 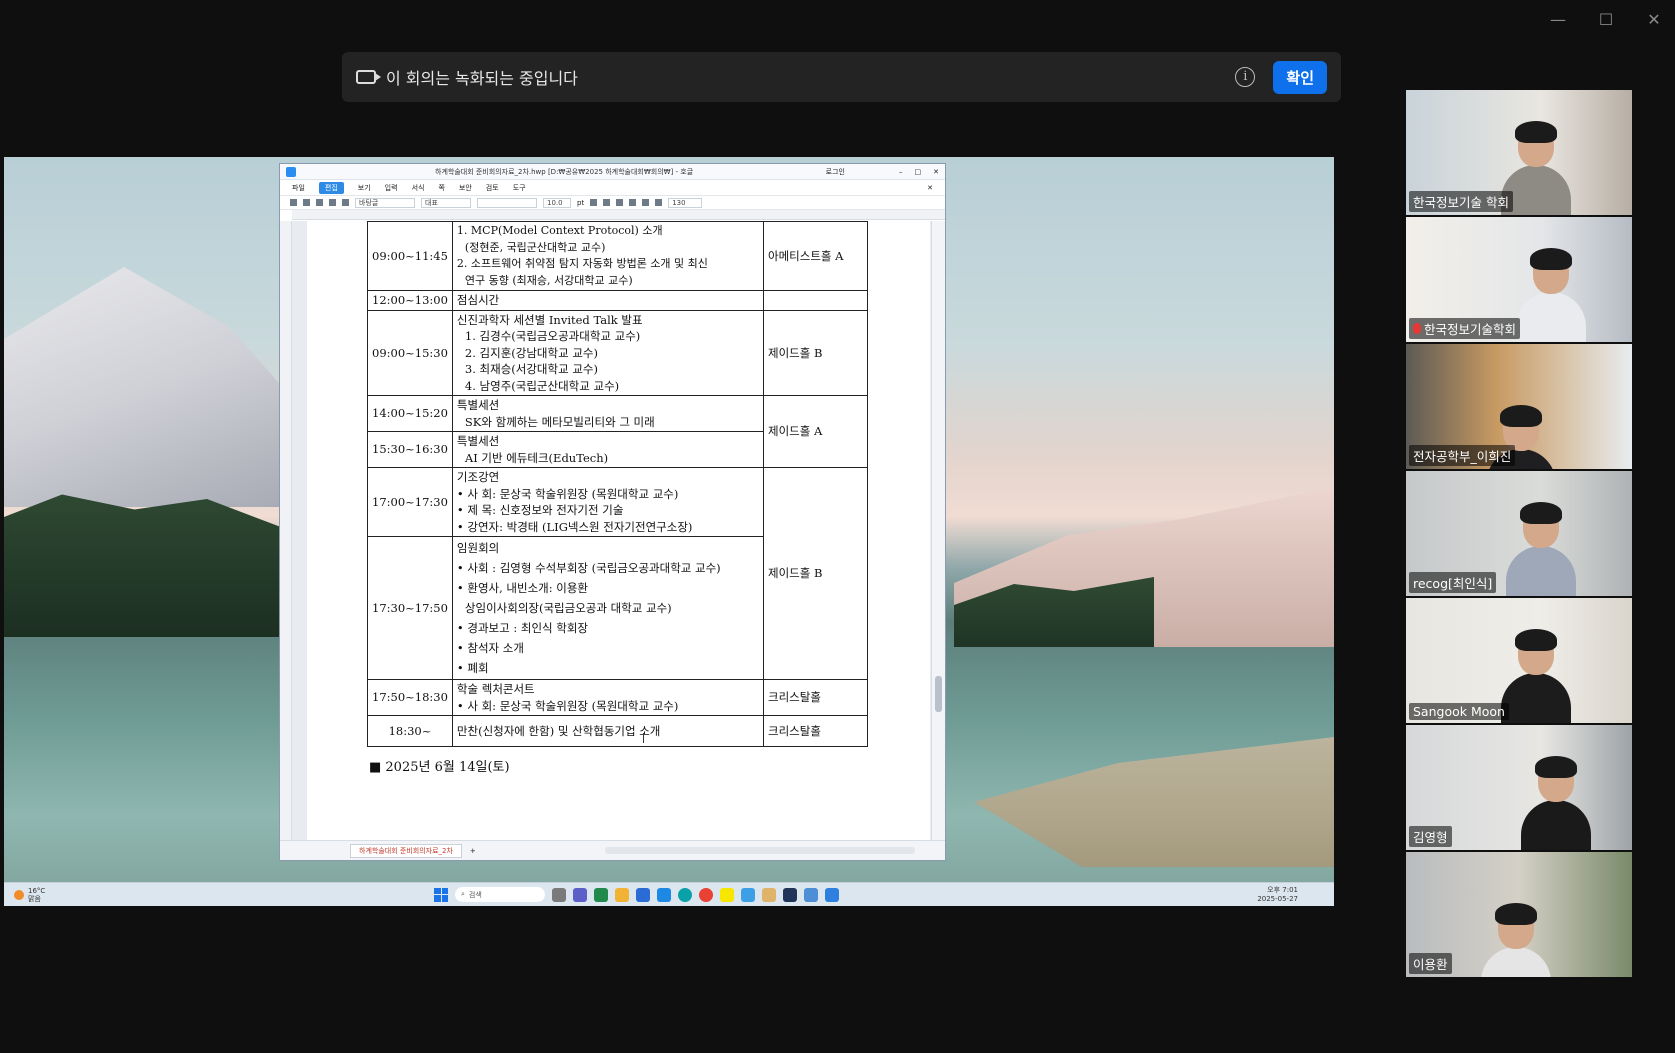 I want to click on font-size-select: 10.0, so click(x=557, y=202).